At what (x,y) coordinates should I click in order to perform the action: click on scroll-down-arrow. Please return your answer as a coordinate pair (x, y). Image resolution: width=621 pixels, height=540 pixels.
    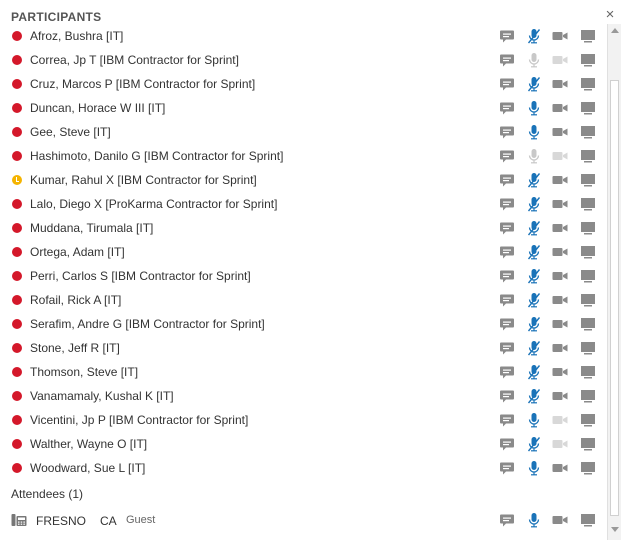
    Looking at the image, I should click on (615, 529).